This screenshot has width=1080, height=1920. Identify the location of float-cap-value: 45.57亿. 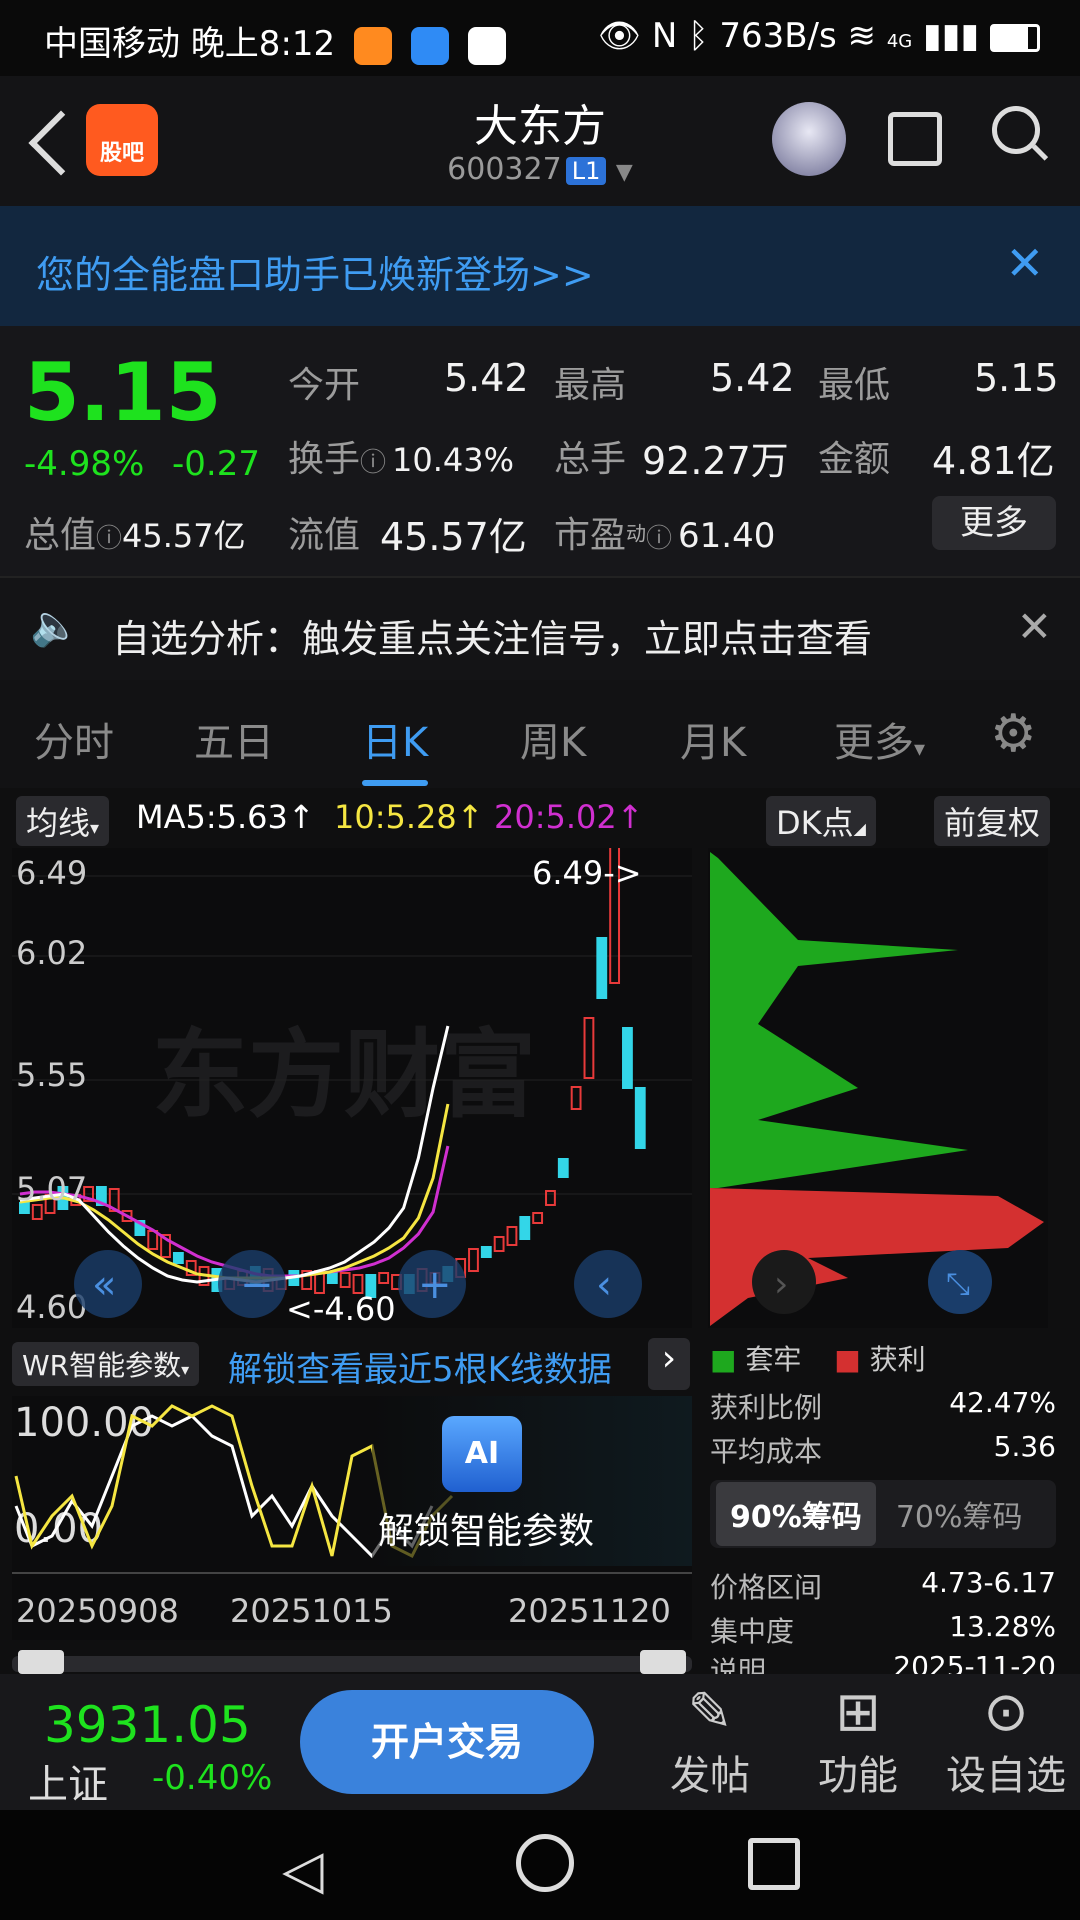
(453, 537).